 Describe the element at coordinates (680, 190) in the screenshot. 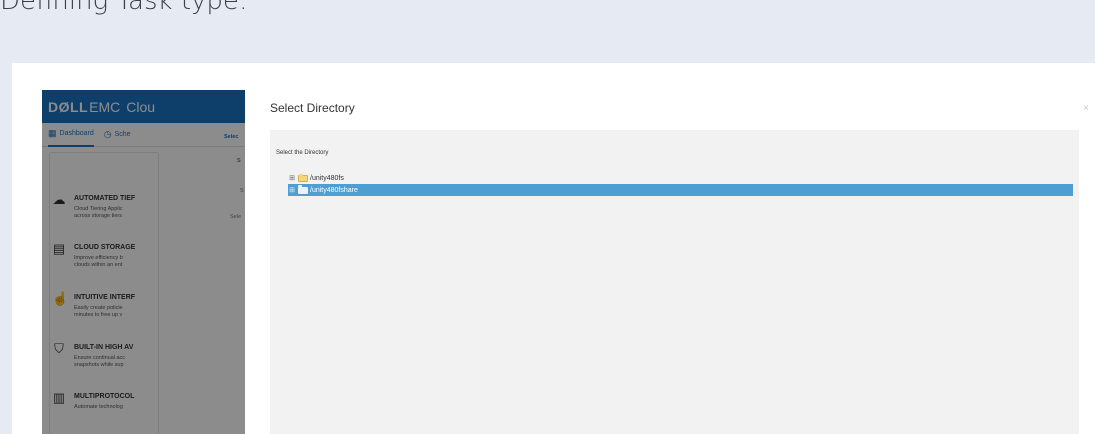

I see `tree-item-unity480fshare: ⊞ /unity480fshare` at that location.